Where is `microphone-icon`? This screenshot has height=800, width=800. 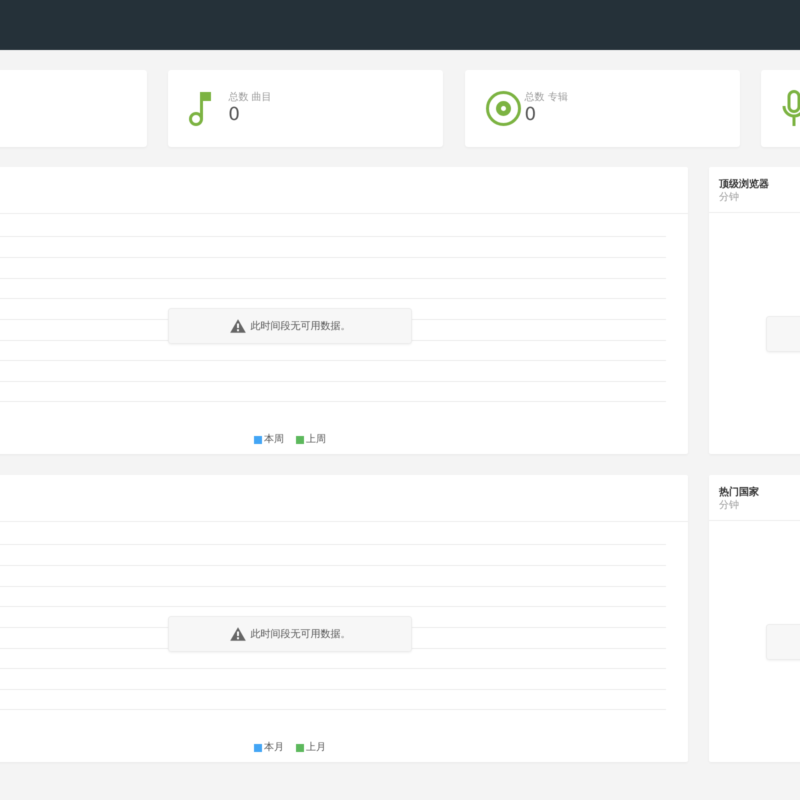
microphone-icon is located at coordinates (791, 108).